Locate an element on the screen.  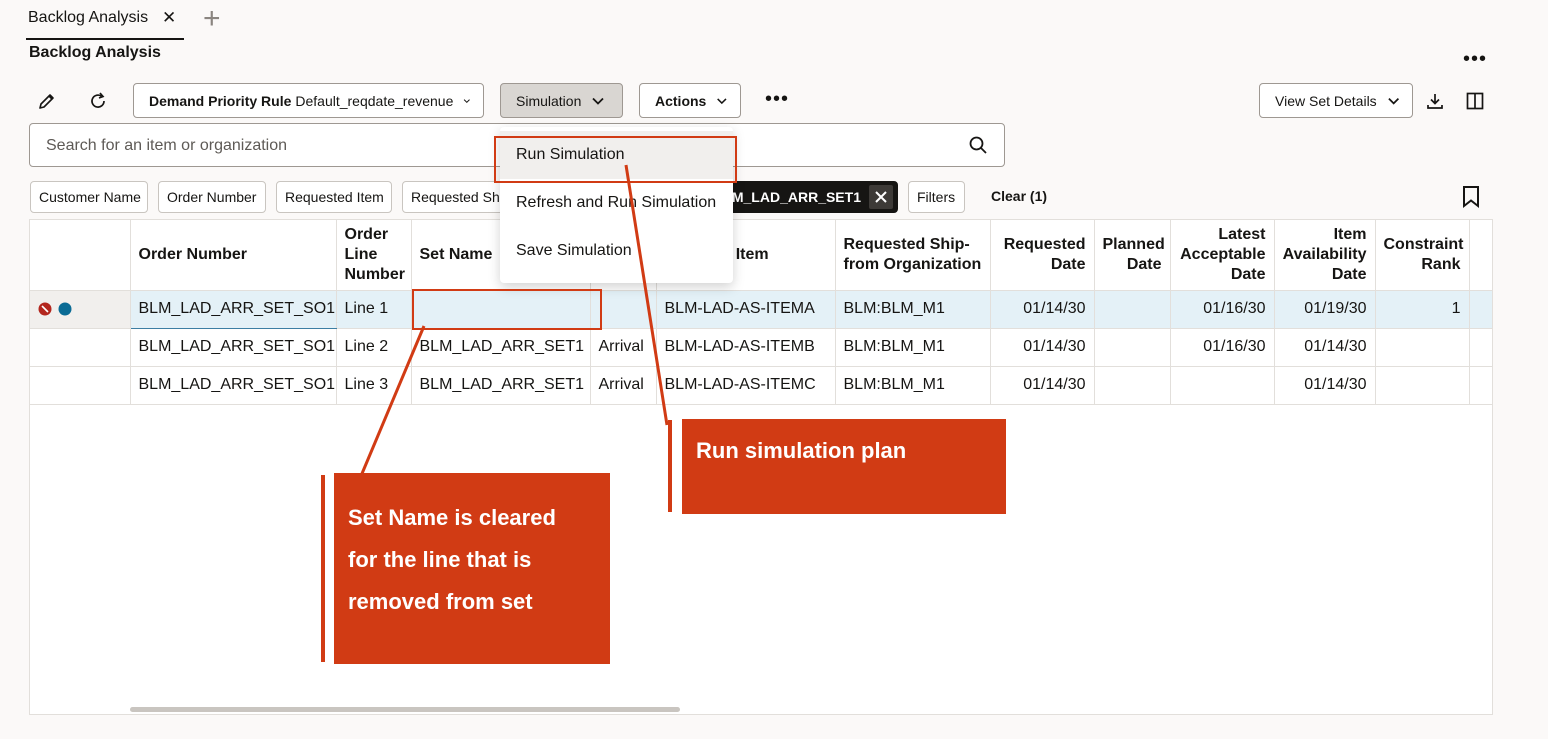
run-simulation-callout-text: Run simulation plan is located at coordinates (801, 450).